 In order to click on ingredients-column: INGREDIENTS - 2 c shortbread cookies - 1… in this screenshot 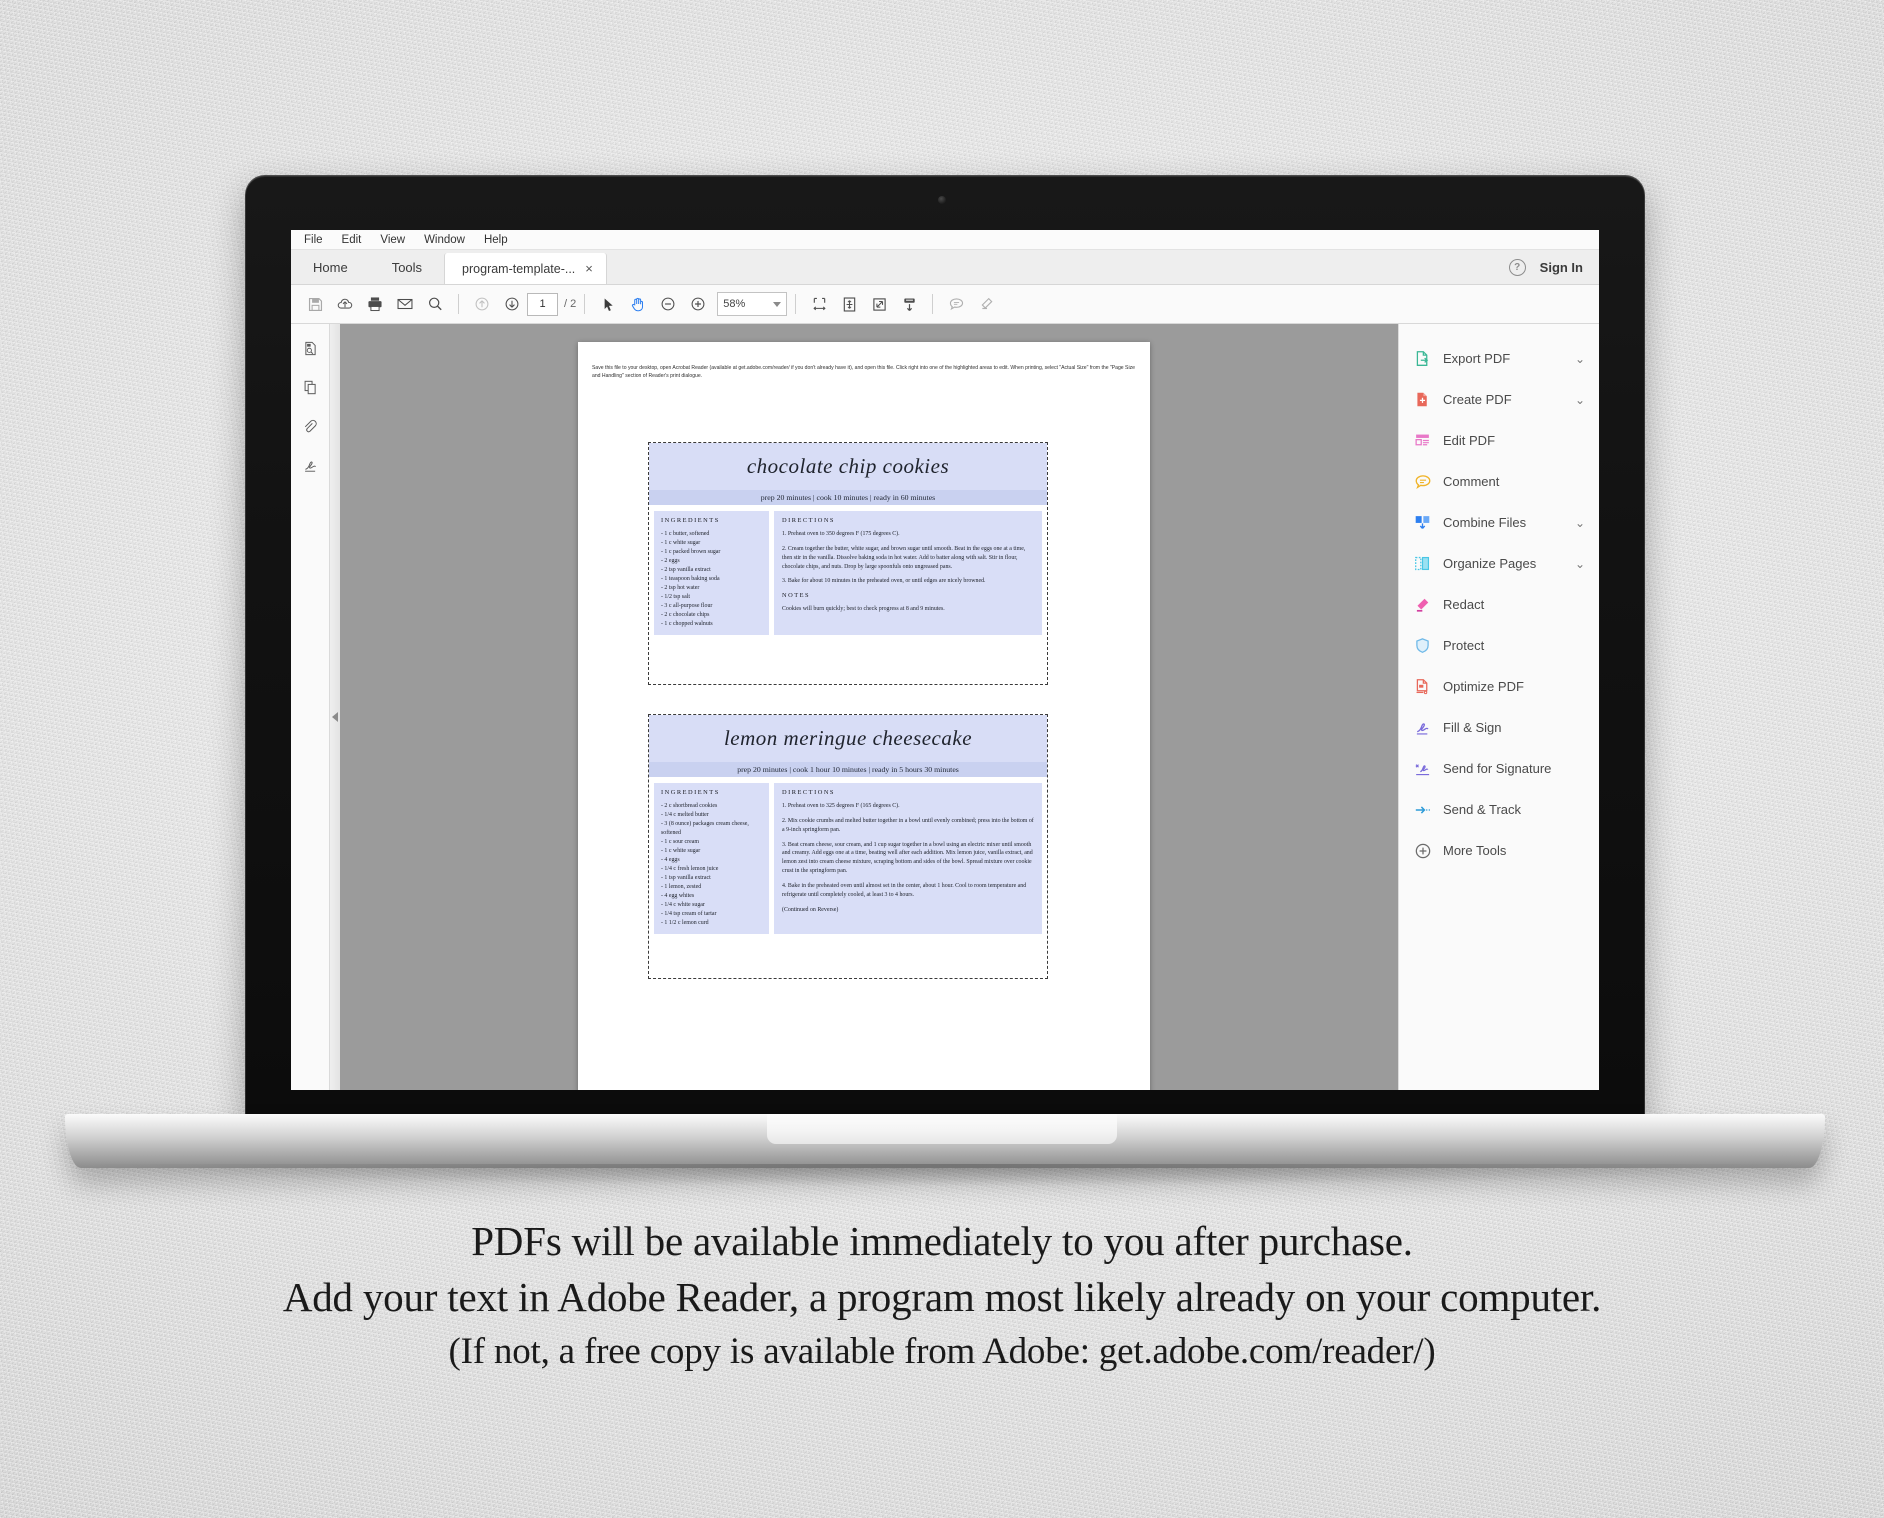, I will do `click(711, 858)`.